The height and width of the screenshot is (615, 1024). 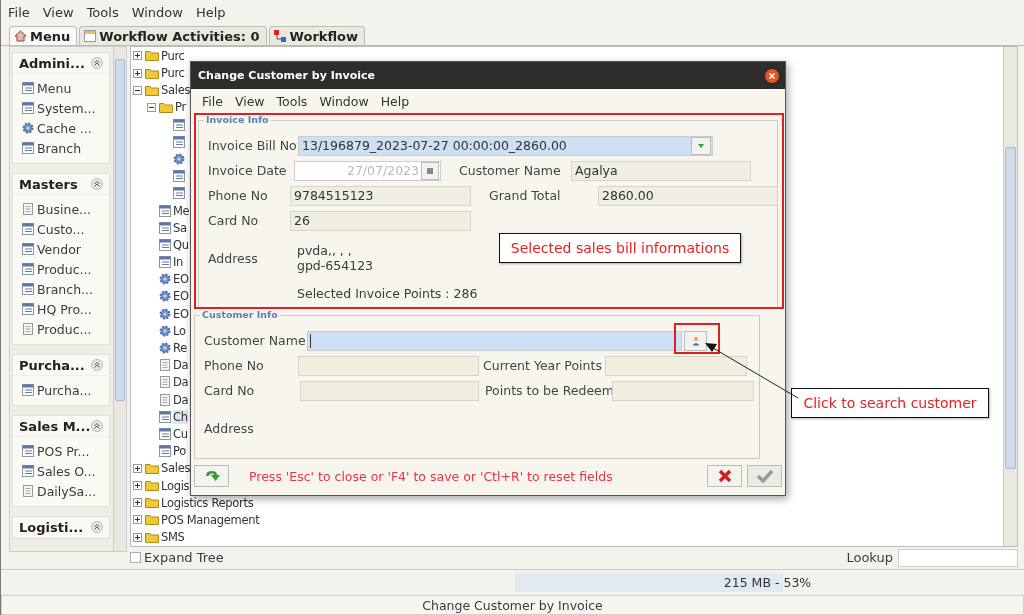 What do you see at coordinates (958, 557) in the screenshot?
I see `lookup-field` at bounding box center [958, 557].